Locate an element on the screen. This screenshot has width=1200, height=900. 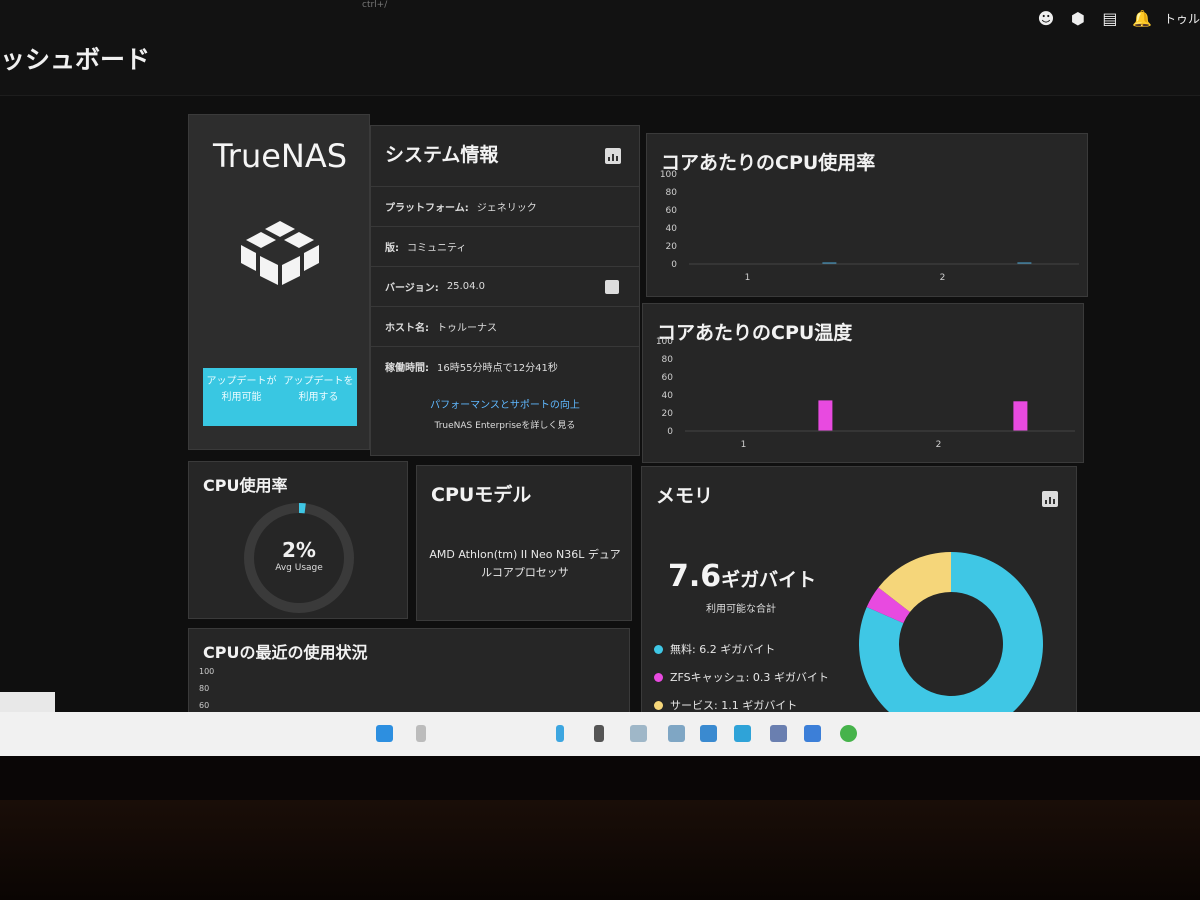
legend-value: 6.2 ギガバイト is located at coordinates (737, 649).